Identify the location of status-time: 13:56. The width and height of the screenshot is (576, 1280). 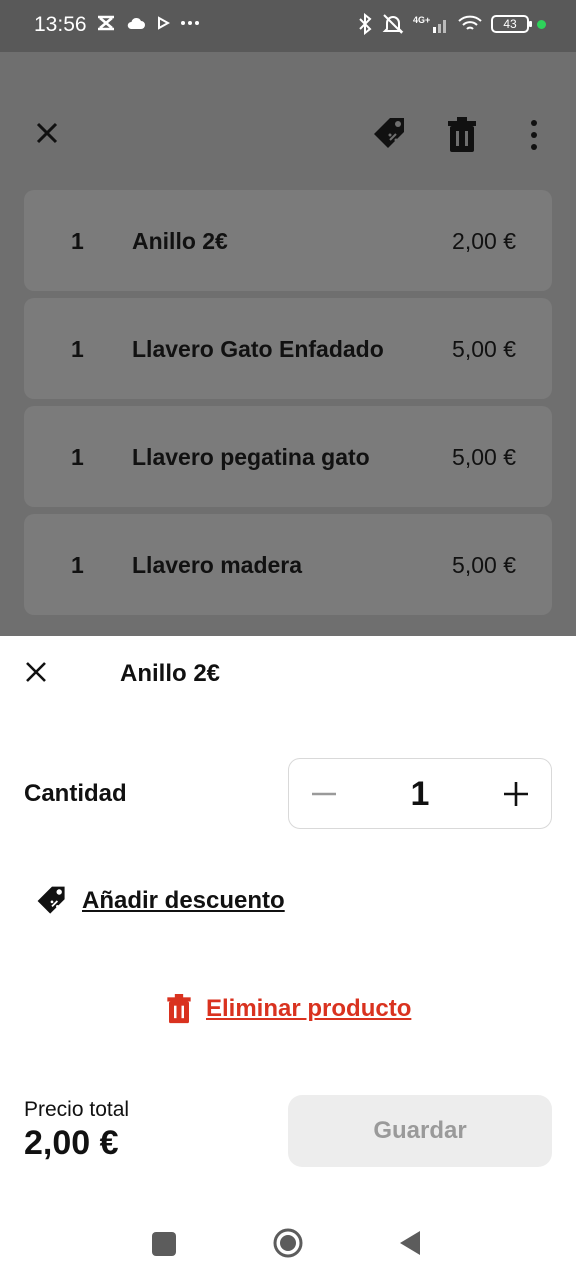
(60, 24).